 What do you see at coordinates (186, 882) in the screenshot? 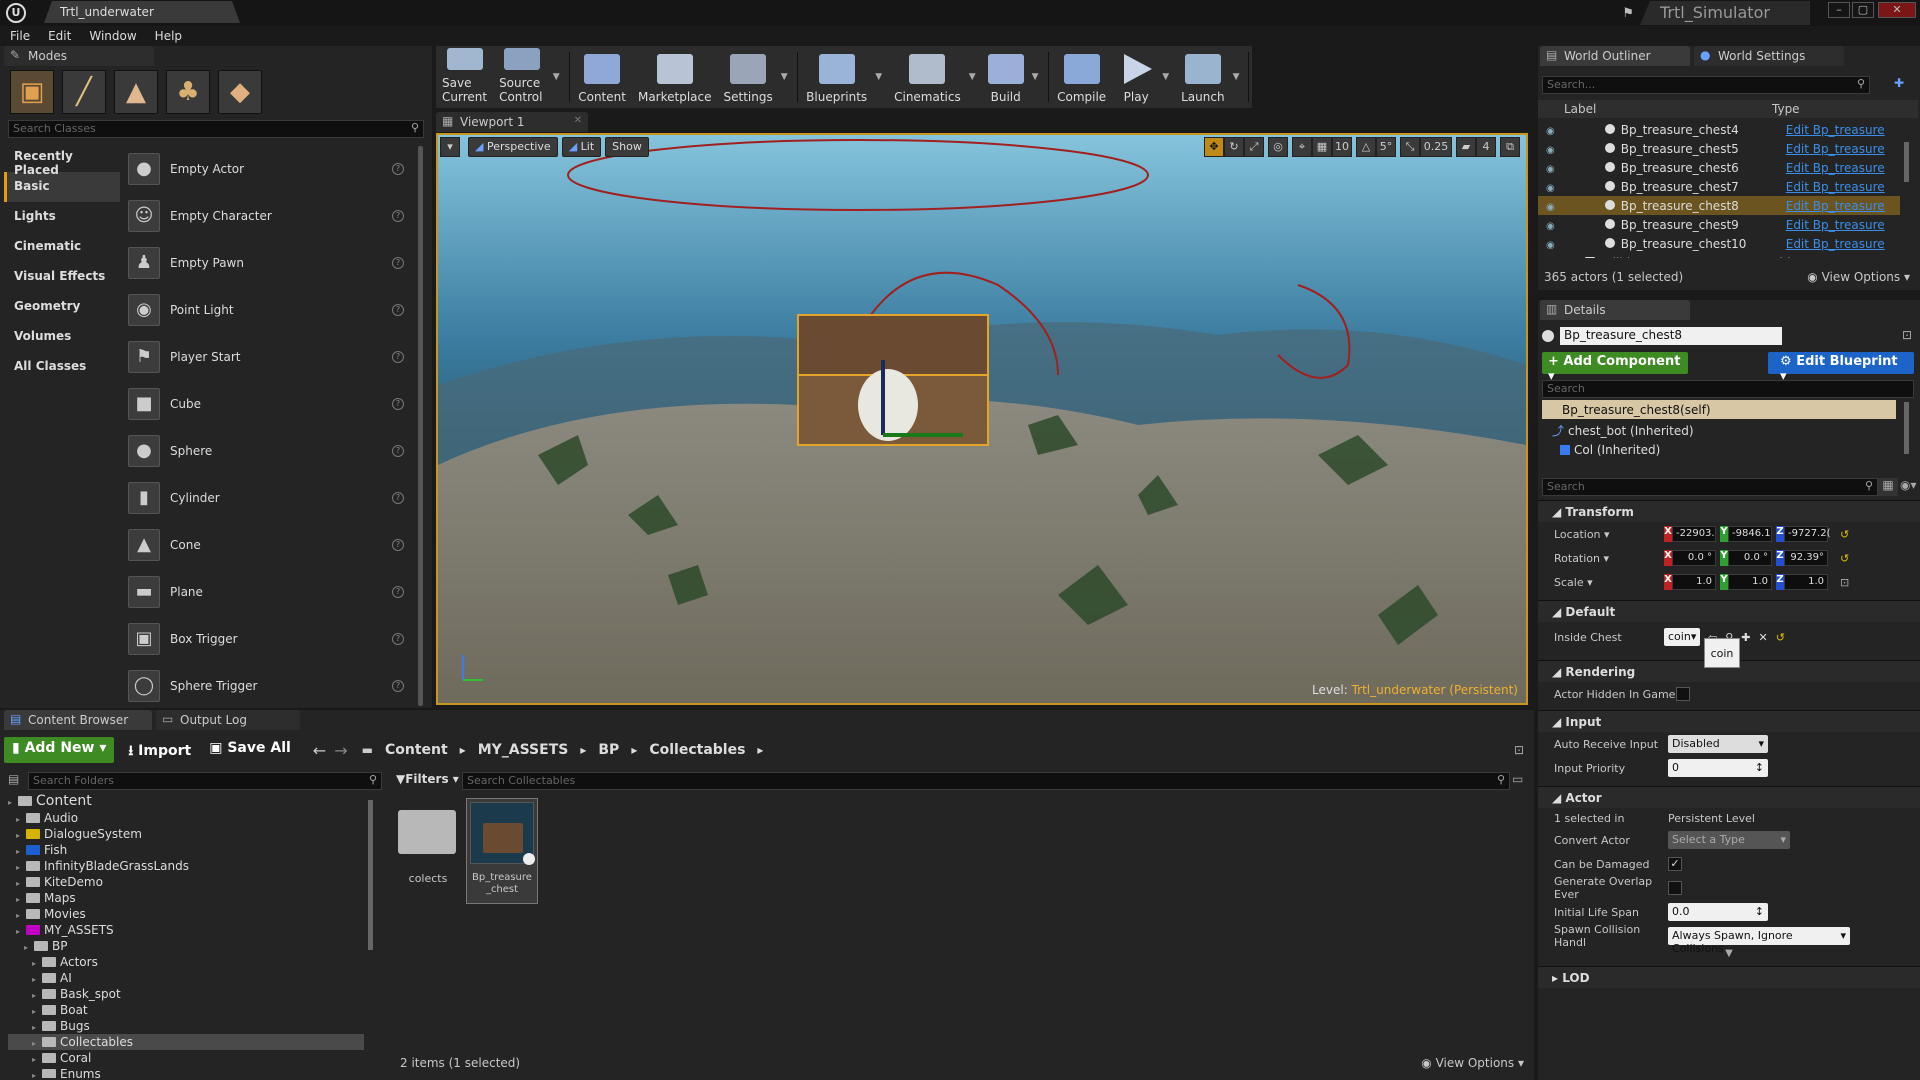
I see `folder-kitedemo: ▸ KiteDemo` at bounding box center [186, 882].